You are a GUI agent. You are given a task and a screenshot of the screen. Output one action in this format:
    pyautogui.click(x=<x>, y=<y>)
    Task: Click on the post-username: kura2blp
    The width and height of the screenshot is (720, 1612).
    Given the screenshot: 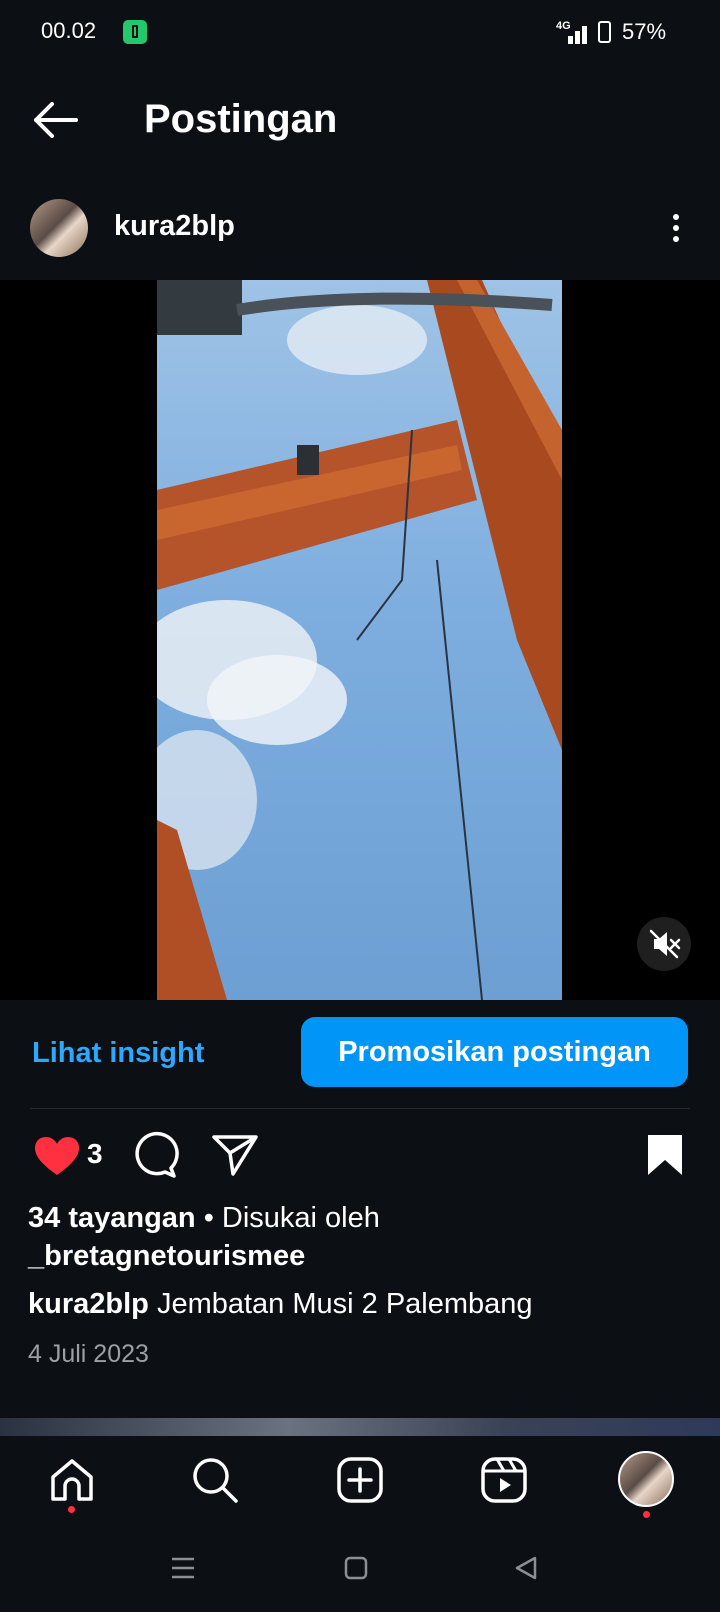 What is the action you would take?
    pyautogui.click(x=174, y=226)
    